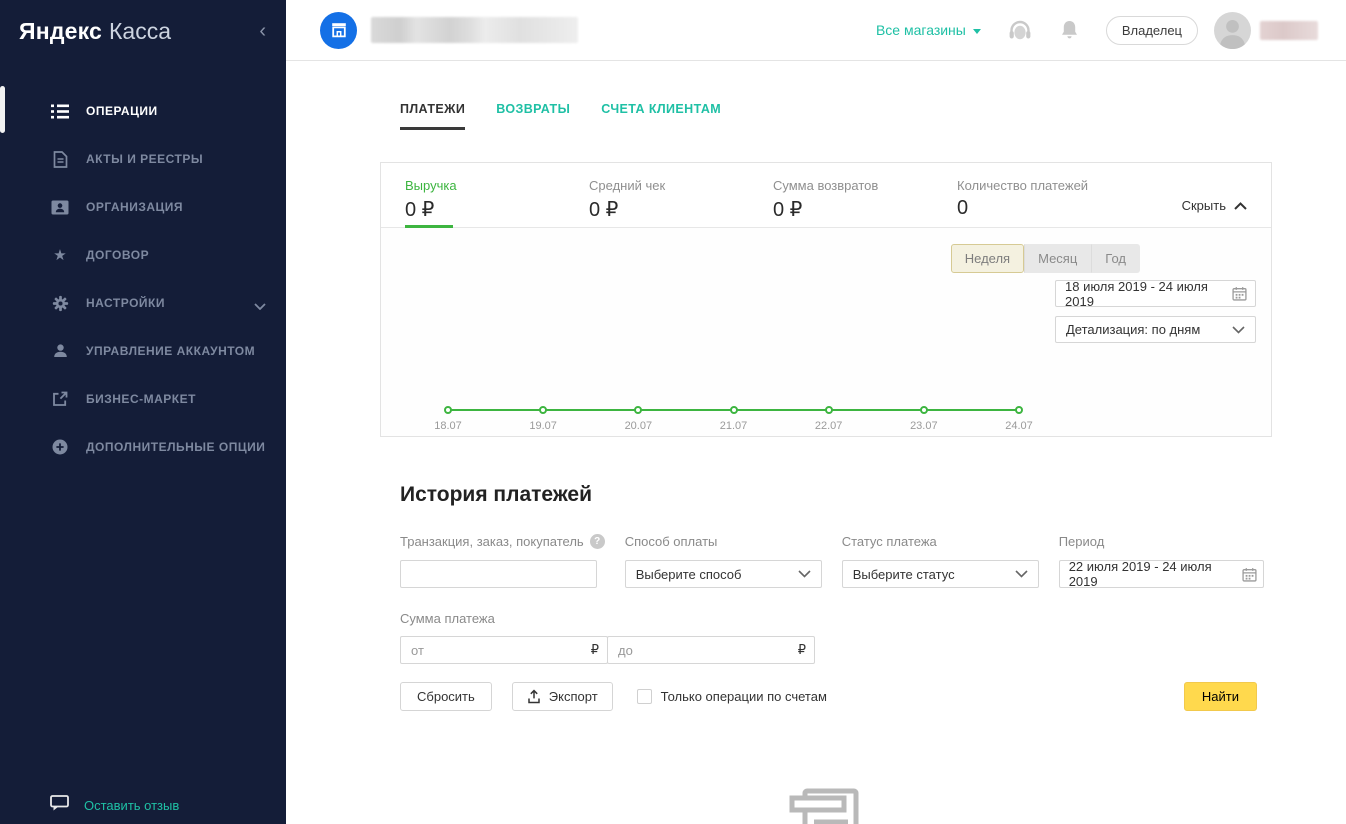 This screenshot has width=1346, height=824. I want to click on amount-to-wrap: ₽, so click(711, 650).